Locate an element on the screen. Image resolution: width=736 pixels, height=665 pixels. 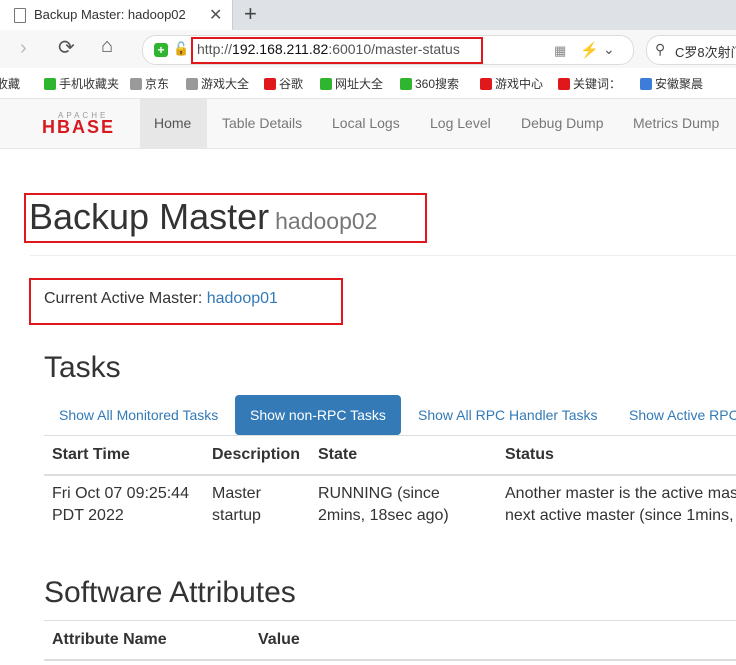
lightning-icon: ⚡ is located at coordinates (589, 50).